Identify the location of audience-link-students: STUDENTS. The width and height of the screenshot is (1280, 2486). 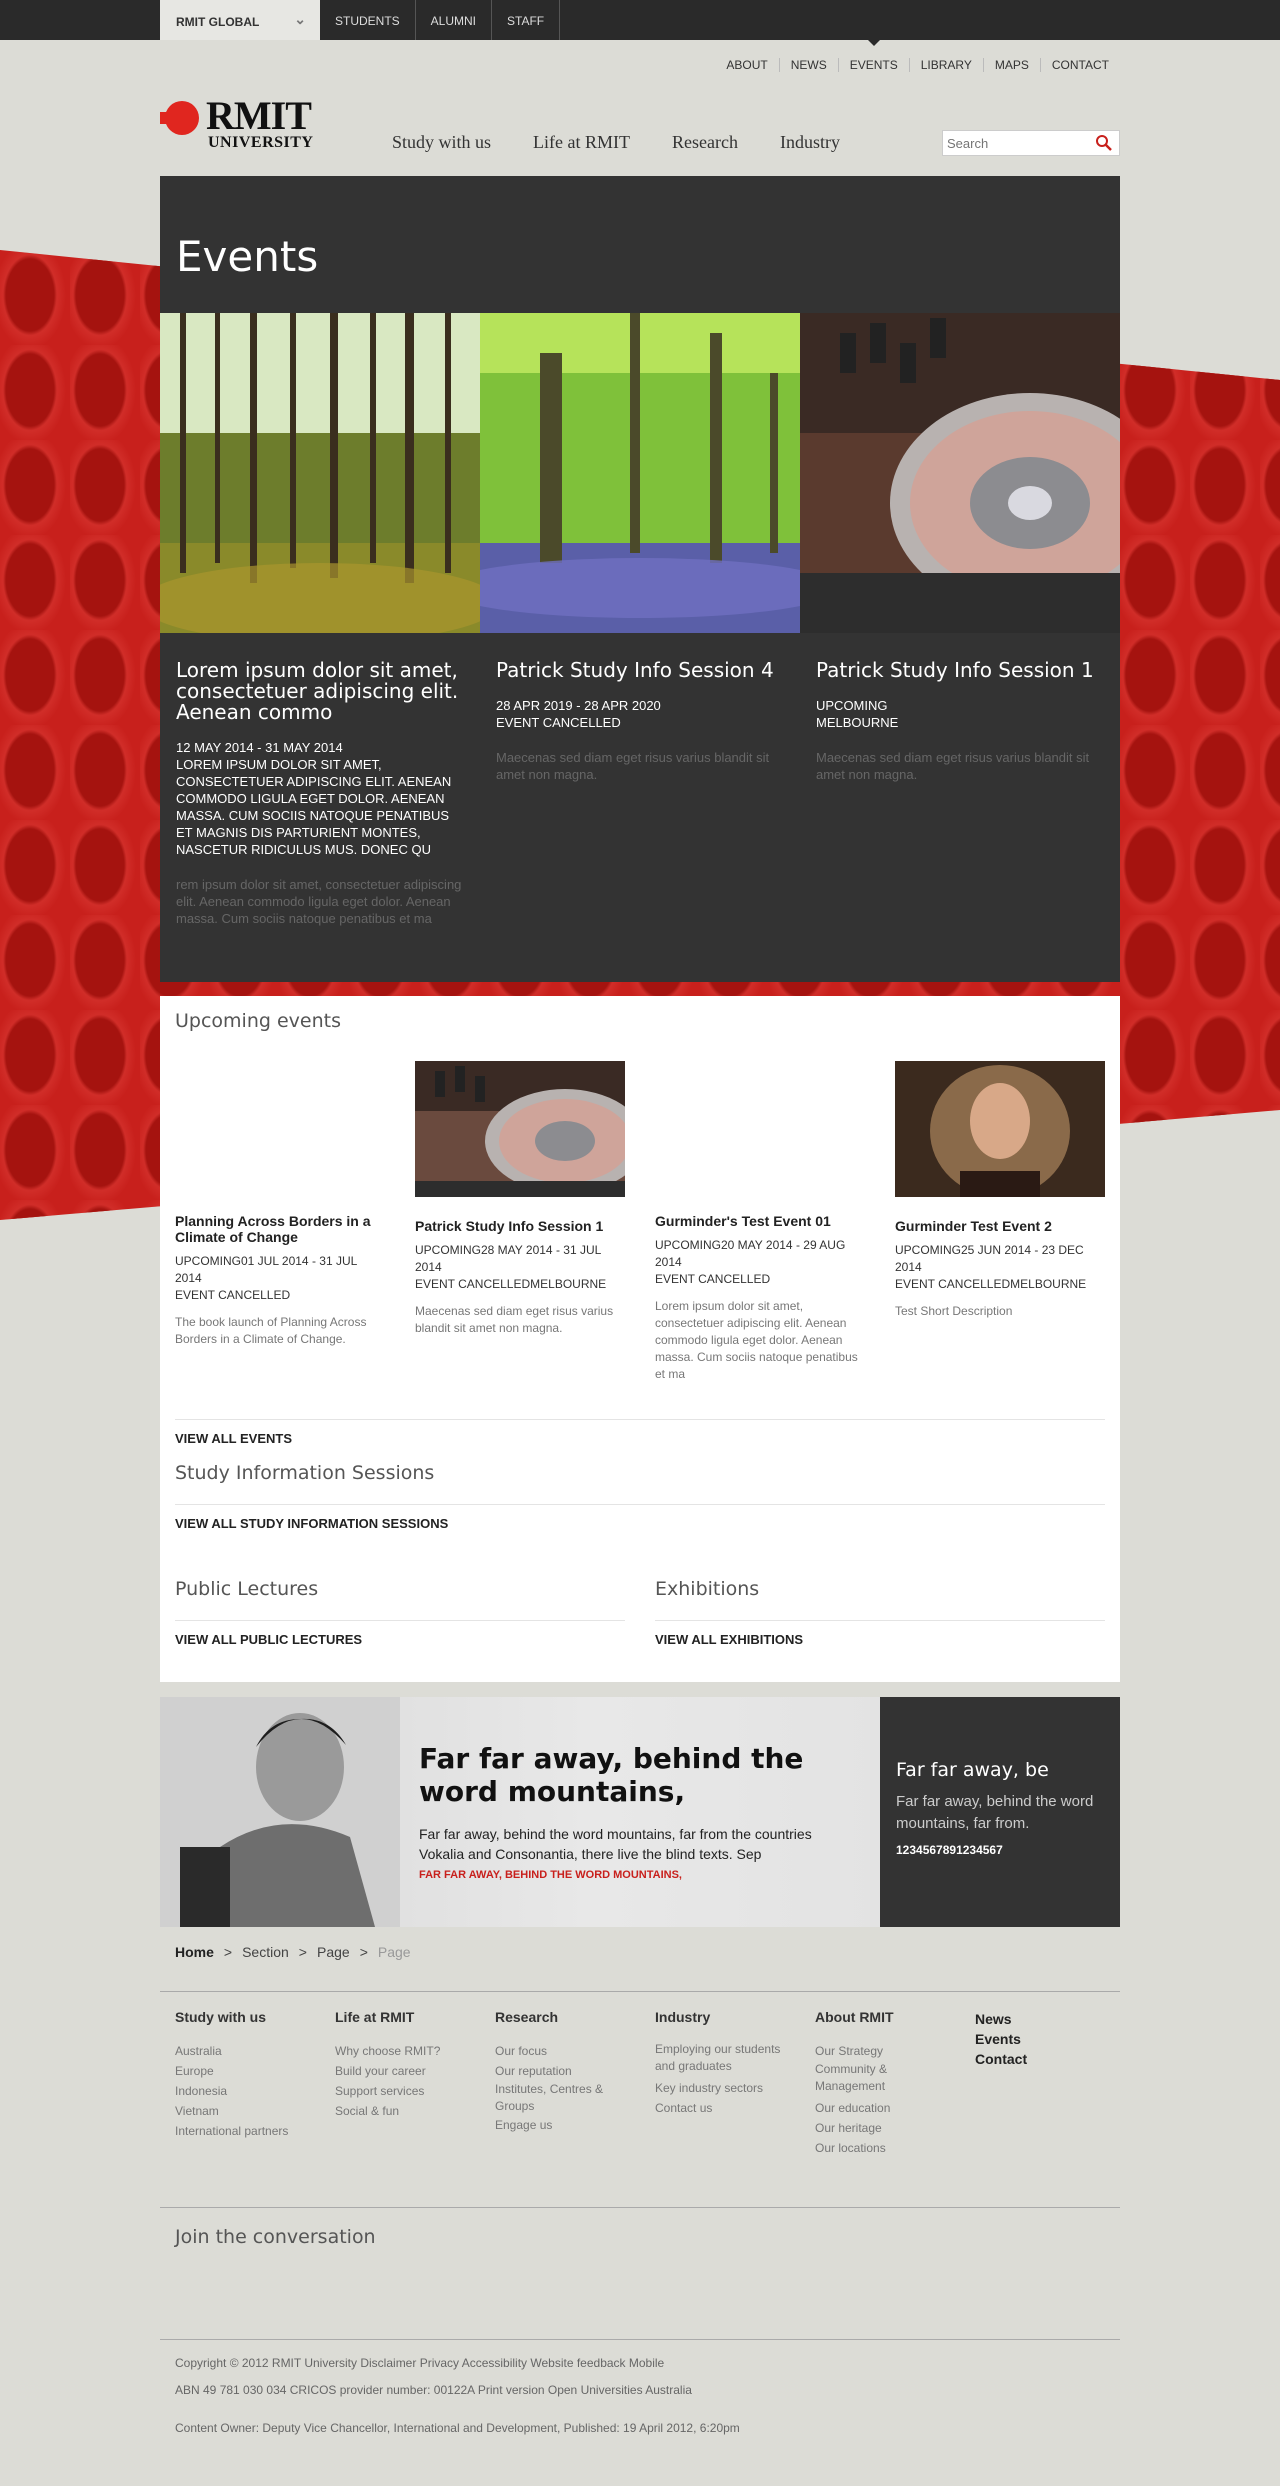
(368, 20).